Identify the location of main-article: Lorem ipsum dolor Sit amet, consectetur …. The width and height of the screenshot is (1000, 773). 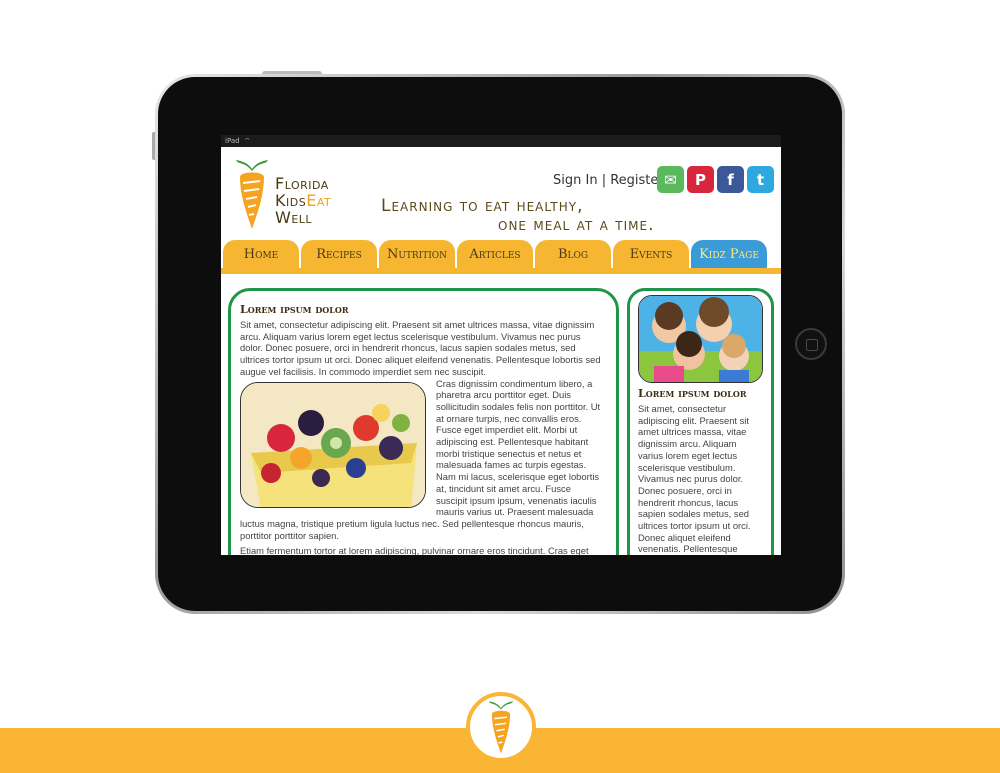
(423, 421).